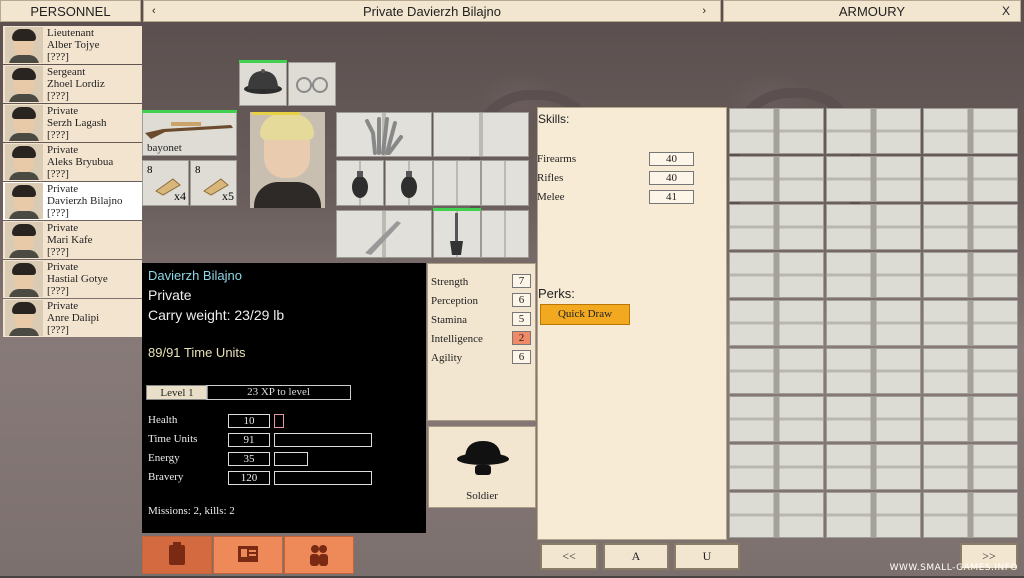  I want to click on roster-item: Private Hastial Gotye [???], so click(72, 279).